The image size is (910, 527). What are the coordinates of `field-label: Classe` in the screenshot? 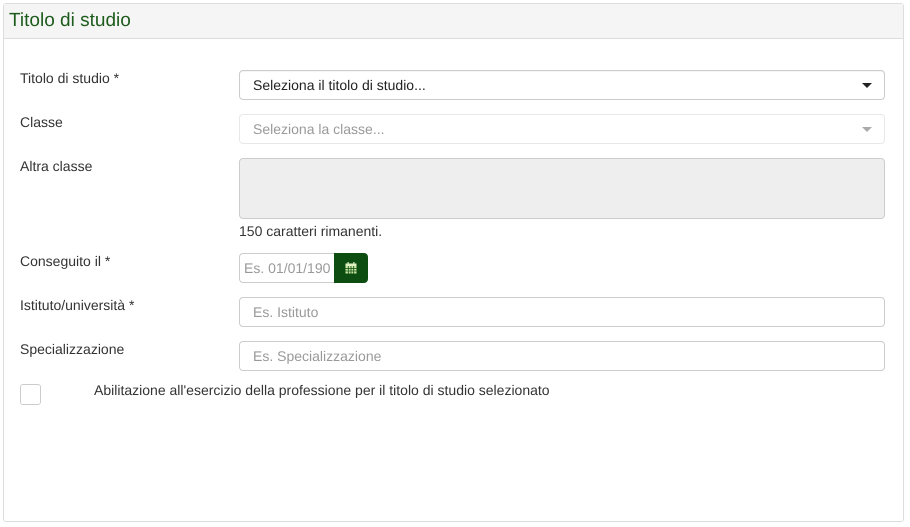 It's located at (42, 123).